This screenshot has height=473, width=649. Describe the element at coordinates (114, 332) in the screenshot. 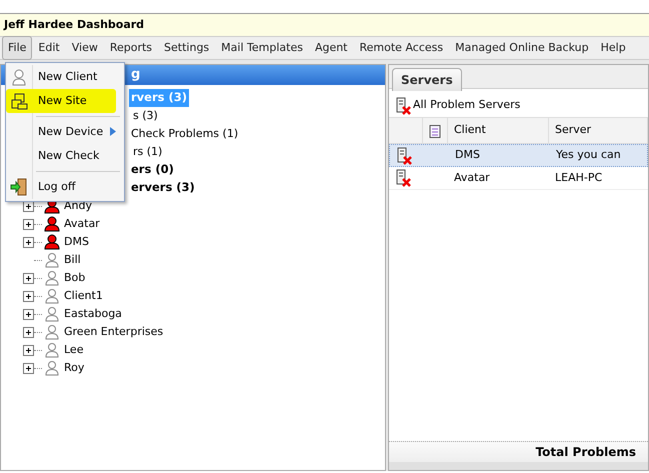

I see `tree-item: Green Enterprises` at that location.